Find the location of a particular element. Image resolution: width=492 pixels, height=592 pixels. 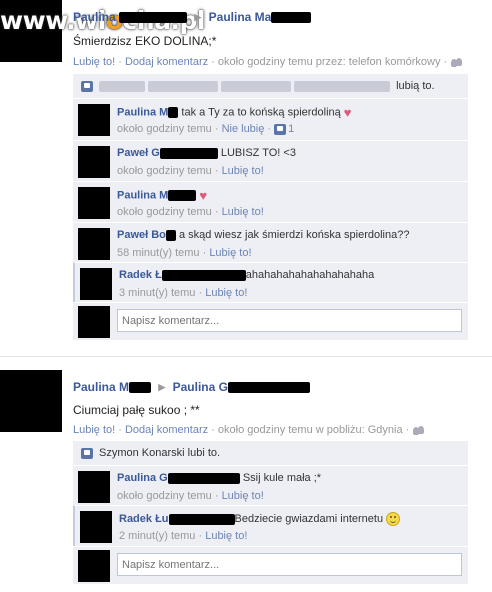

comment-text: tak a Ty za to końską spierdoliną is located at coordinates (261, 112).